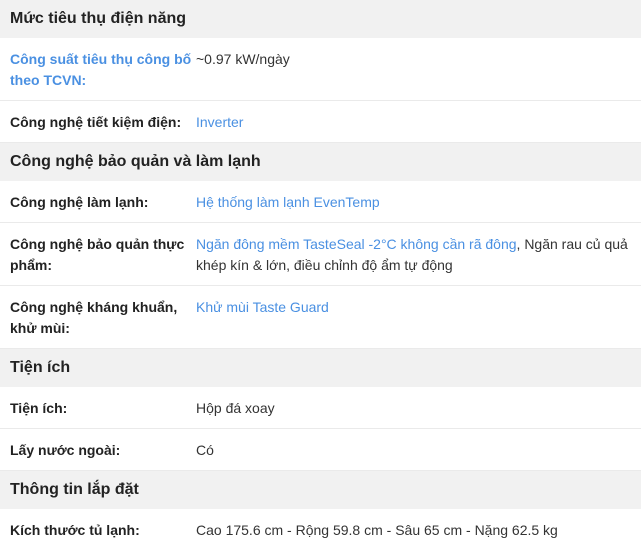 The image size is (641, 542). I want to click on spec-label: Kích thước tủ lạnh:, so click(75, 530).